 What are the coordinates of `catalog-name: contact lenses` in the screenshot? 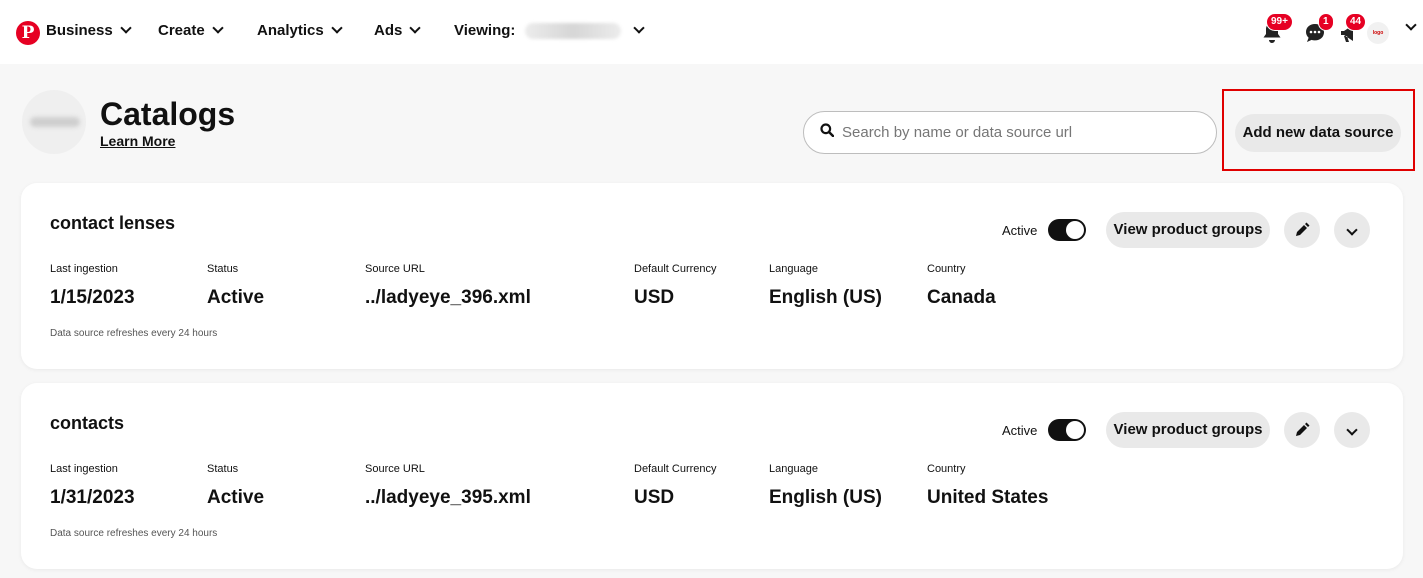 It's located at (113, 223).